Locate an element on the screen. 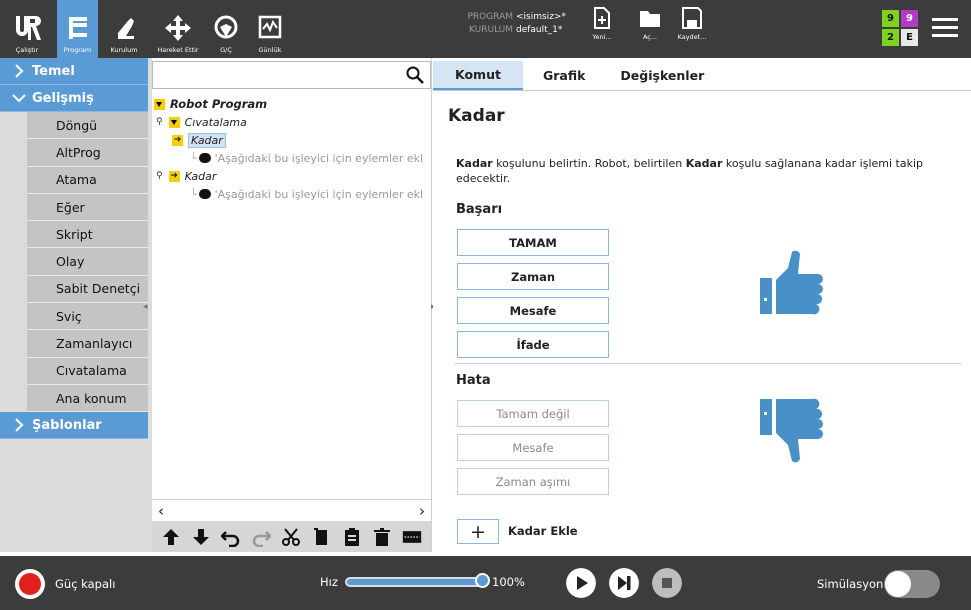 This screenshot has height=610, width=971. installation-key: KURULUM is located at coordinates (490, 30).